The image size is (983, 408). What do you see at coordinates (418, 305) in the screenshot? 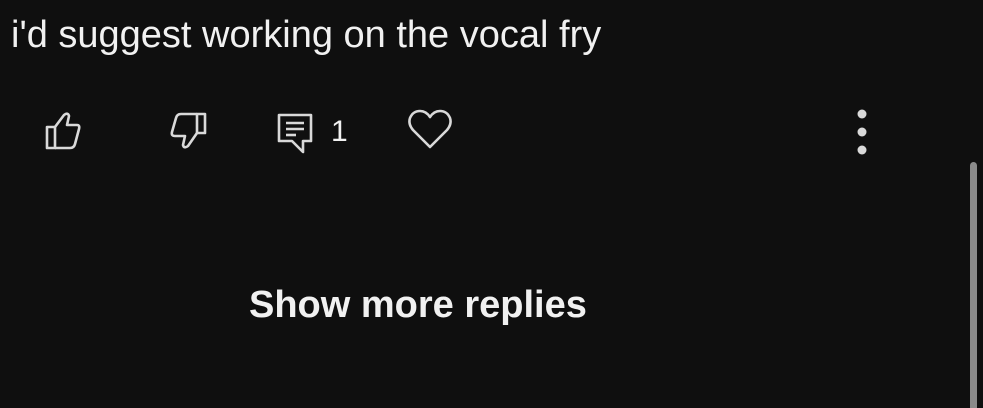
I see `show-more-replies-button: Show more replies` at bounding box center [418, 305].